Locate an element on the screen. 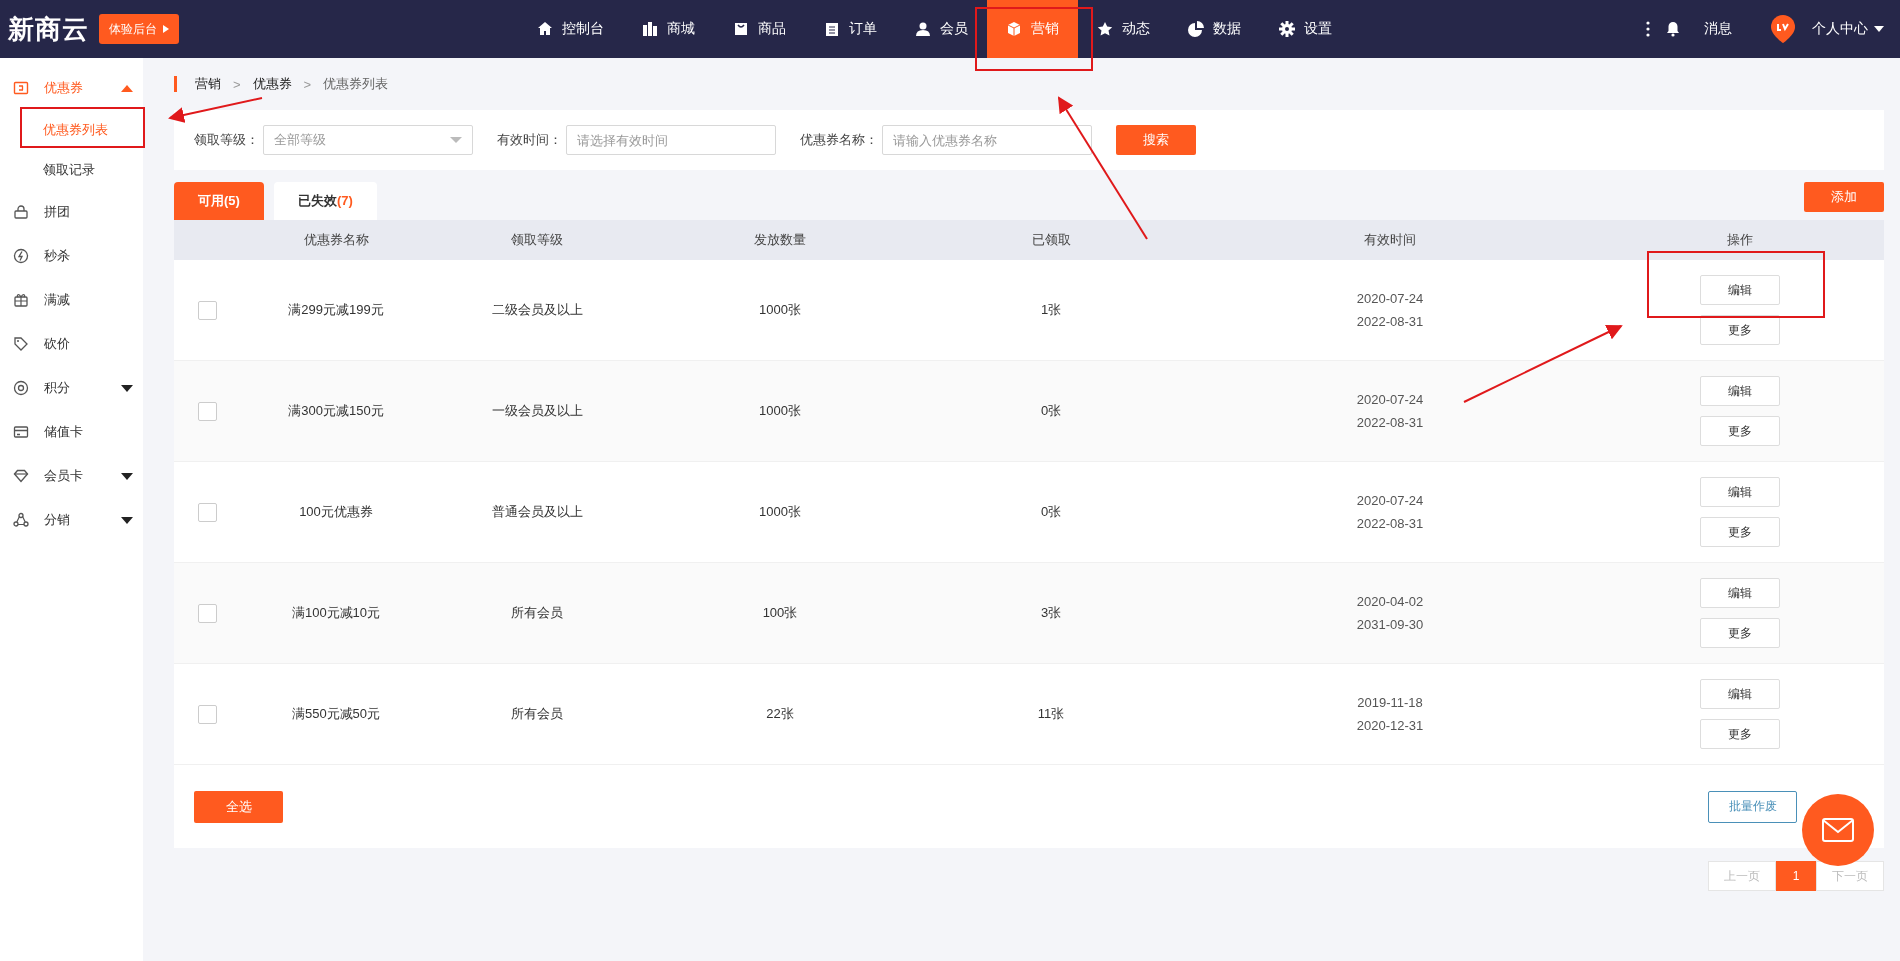  sidebar-subitem: 领取记录 is located at coordinates (71, 170).